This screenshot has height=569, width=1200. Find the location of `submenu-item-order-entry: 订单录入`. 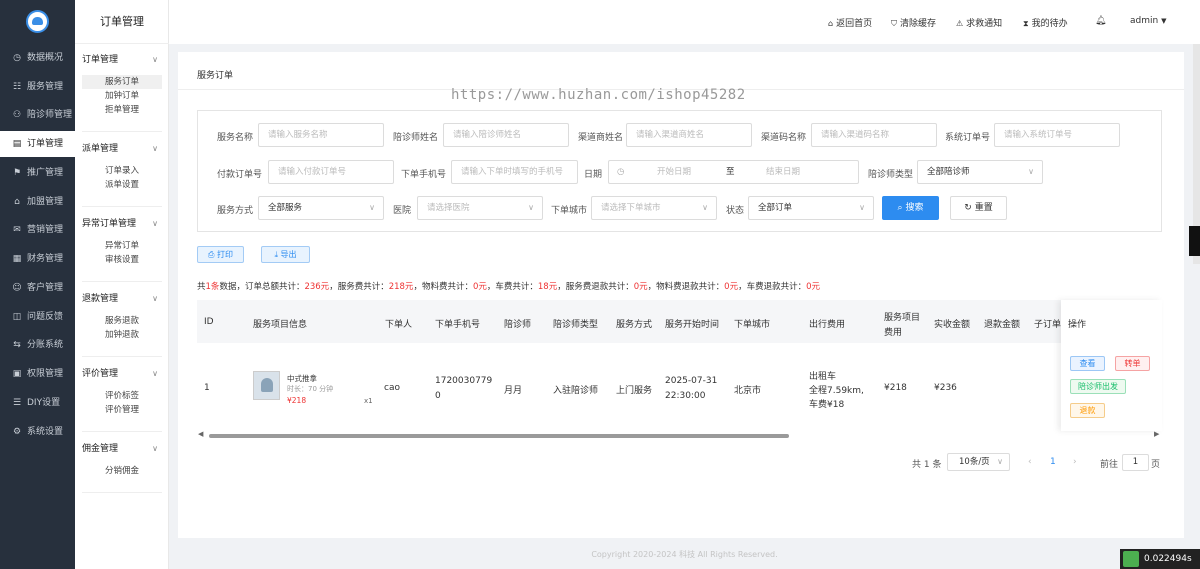

submenu-item-order-entry: 订单录入 is located at coordinates (122, 171).